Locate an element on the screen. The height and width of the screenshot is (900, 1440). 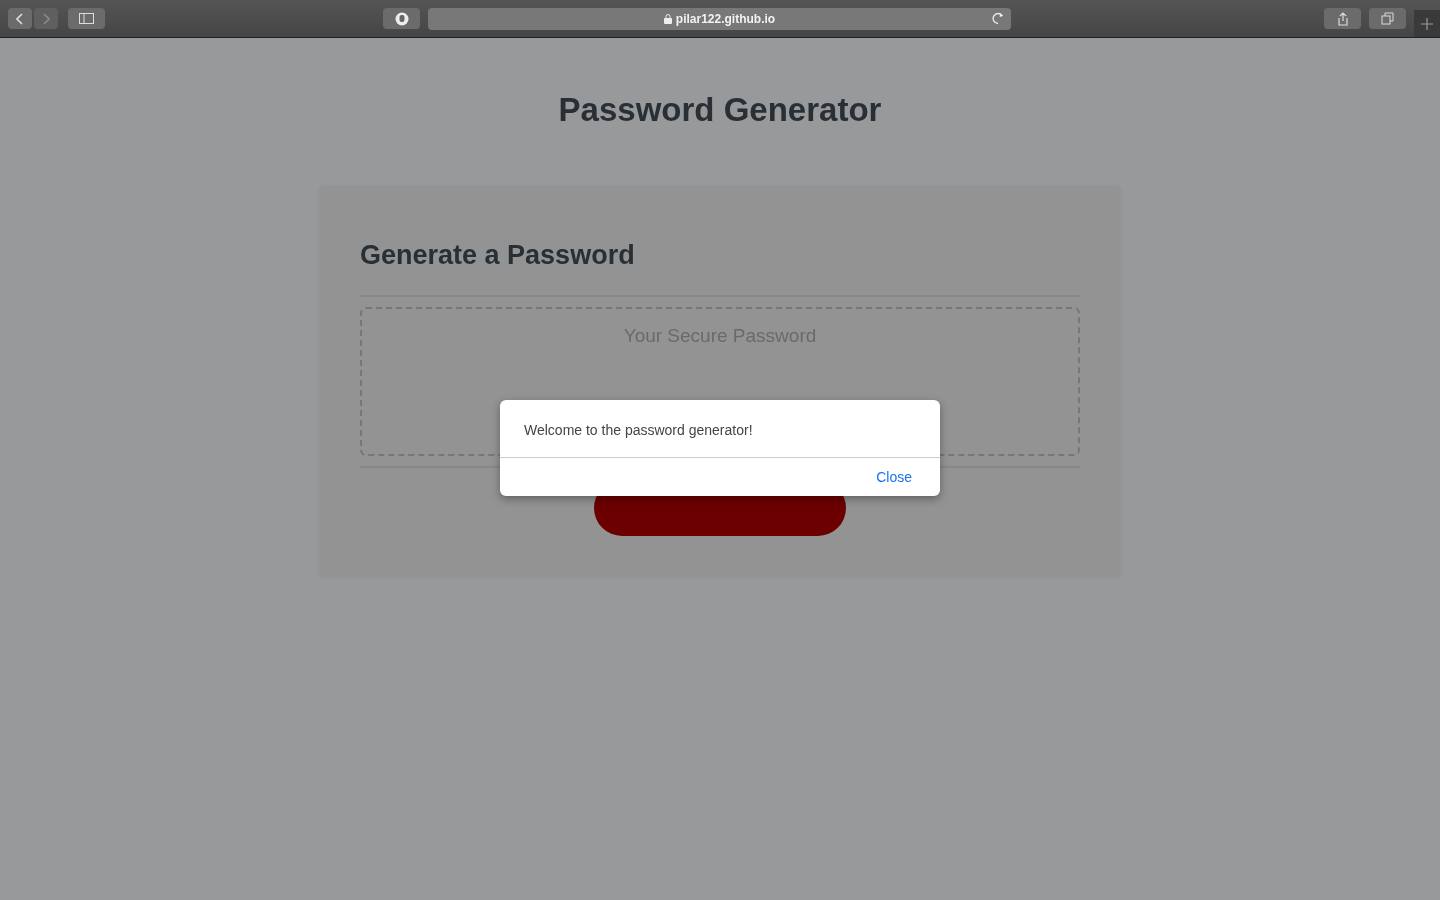
tabs-button is located at coordinates (1387, 18).